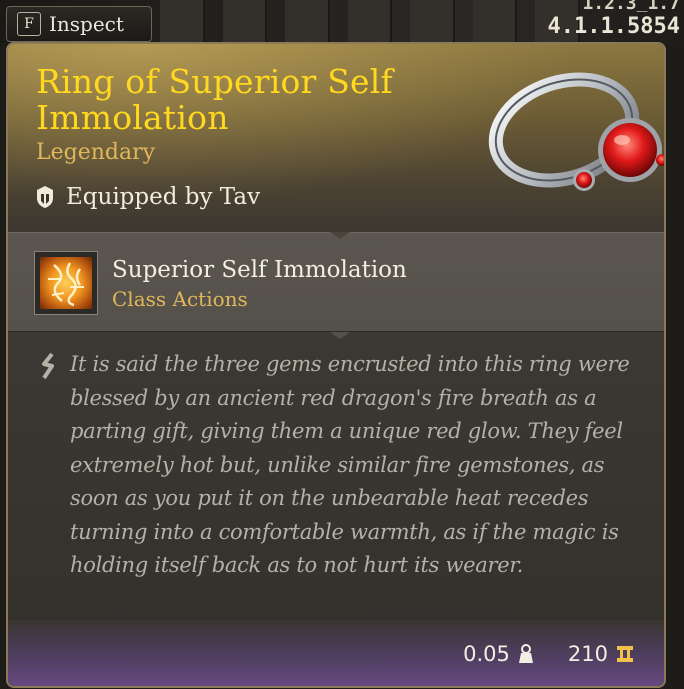  I want to click on self-immolation-icon, so click(66, 283).